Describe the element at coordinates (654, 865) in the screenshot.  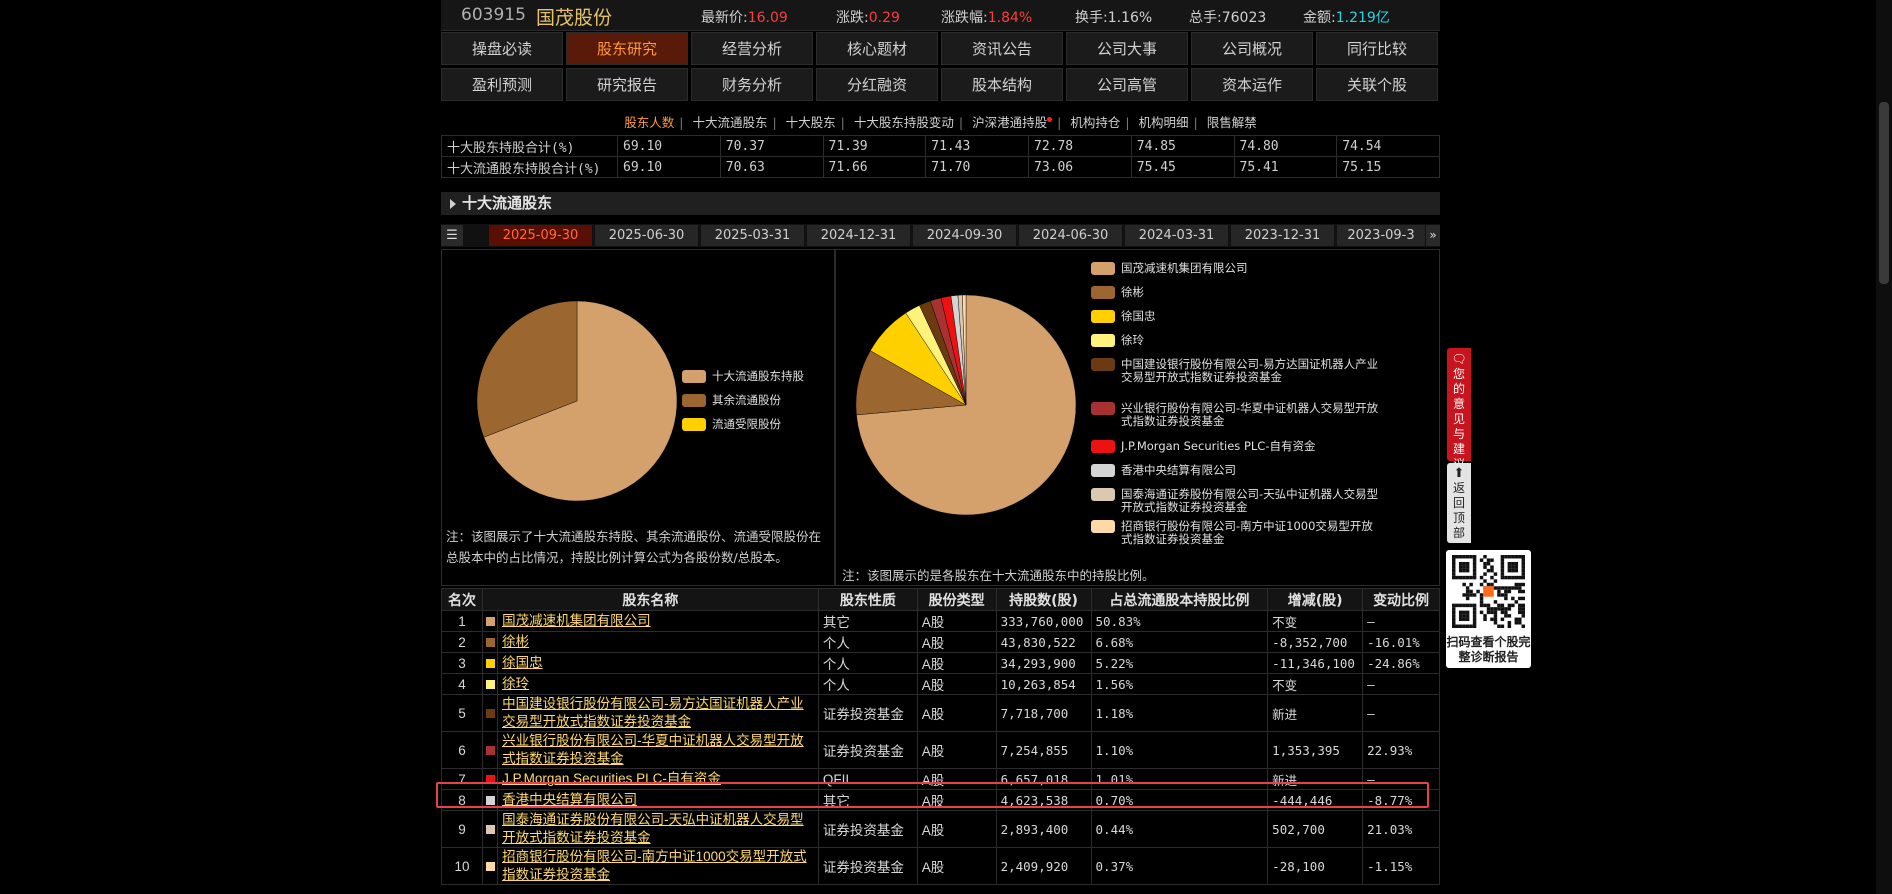
I see `holder-name-link: 招商银行股份有限公司-南方中证1000交易型开放式指数证券投资基金` at that location.